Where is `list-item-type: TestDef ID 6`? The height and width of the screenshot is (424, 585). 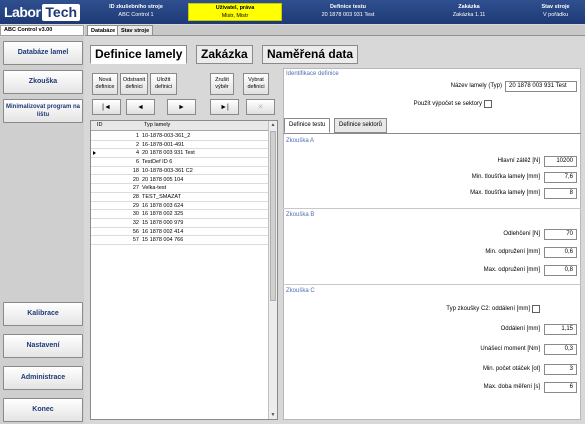 list-item-type: TestDef ID 6 is located at coordinates (157, 162).